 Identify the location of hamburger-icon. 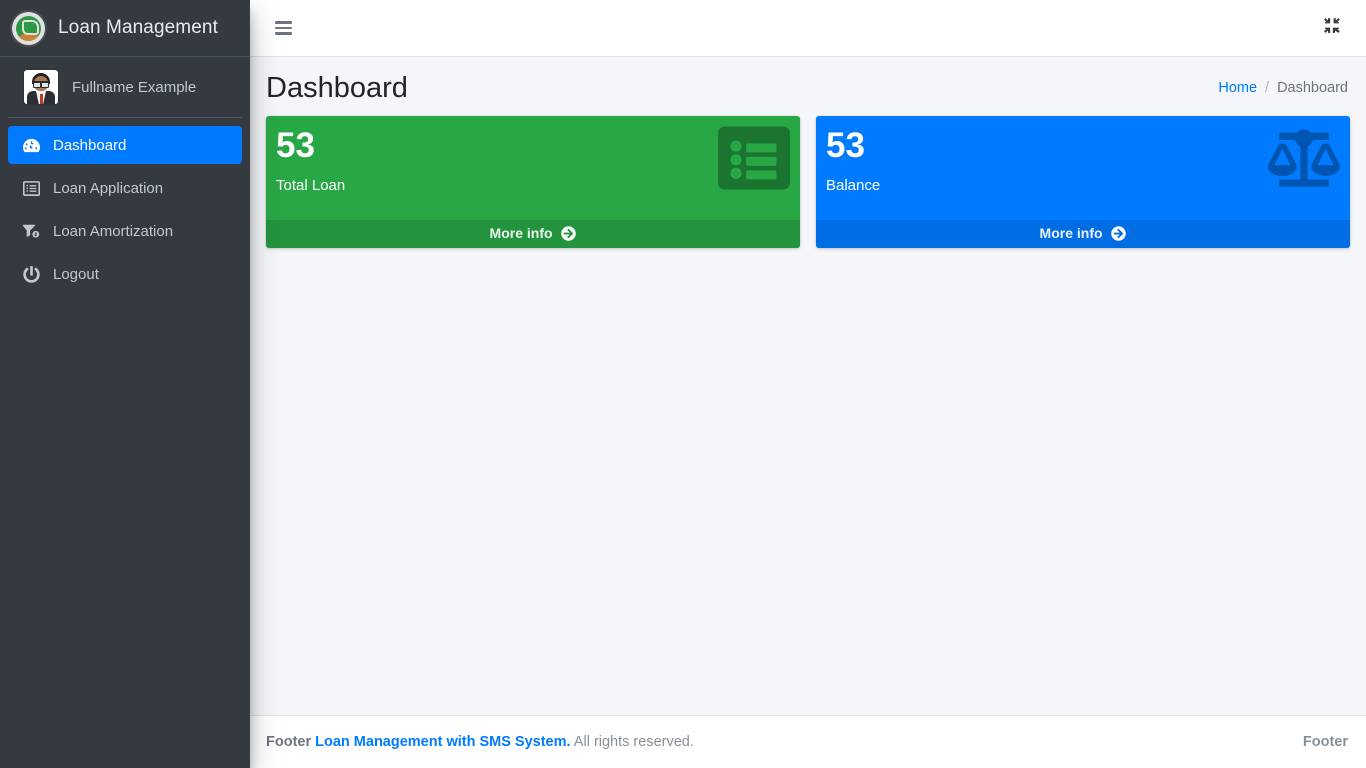
(283, 27).